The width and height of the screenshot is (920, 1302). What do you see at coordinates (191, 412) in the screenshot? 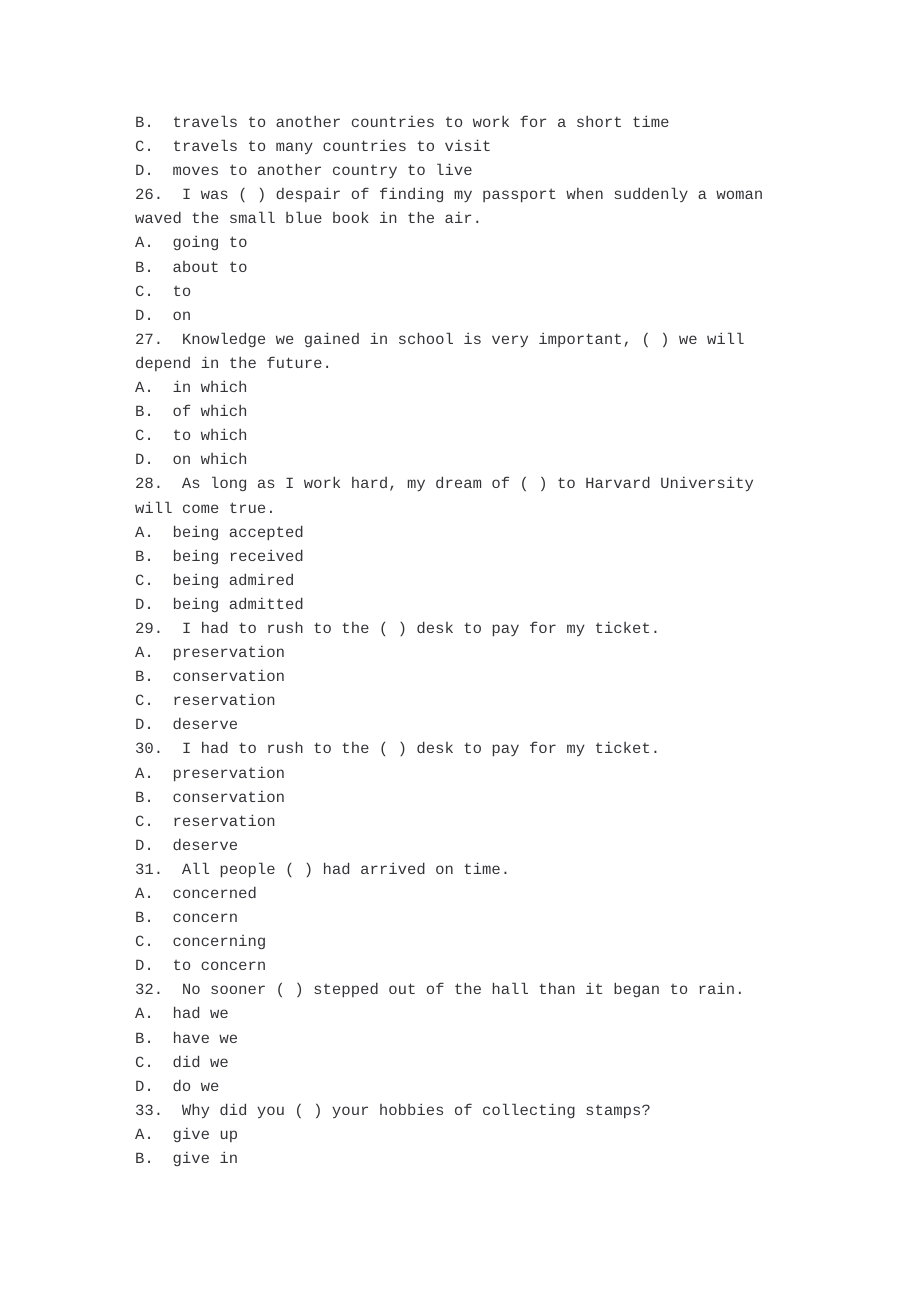
I see `text-line: B. of which` at bounding box center [191, 412].